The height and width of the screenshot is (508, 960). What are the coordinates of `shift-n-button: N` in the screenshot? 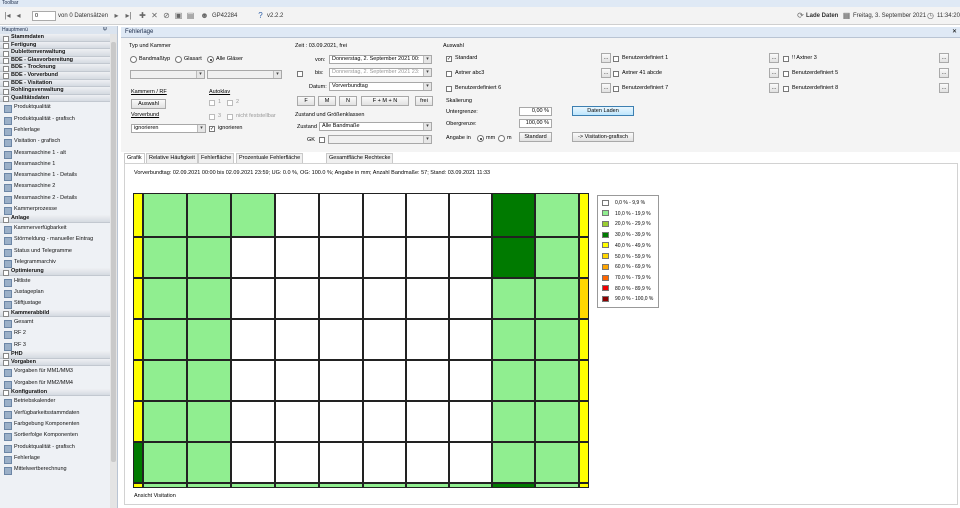 It's located at (348, 101).